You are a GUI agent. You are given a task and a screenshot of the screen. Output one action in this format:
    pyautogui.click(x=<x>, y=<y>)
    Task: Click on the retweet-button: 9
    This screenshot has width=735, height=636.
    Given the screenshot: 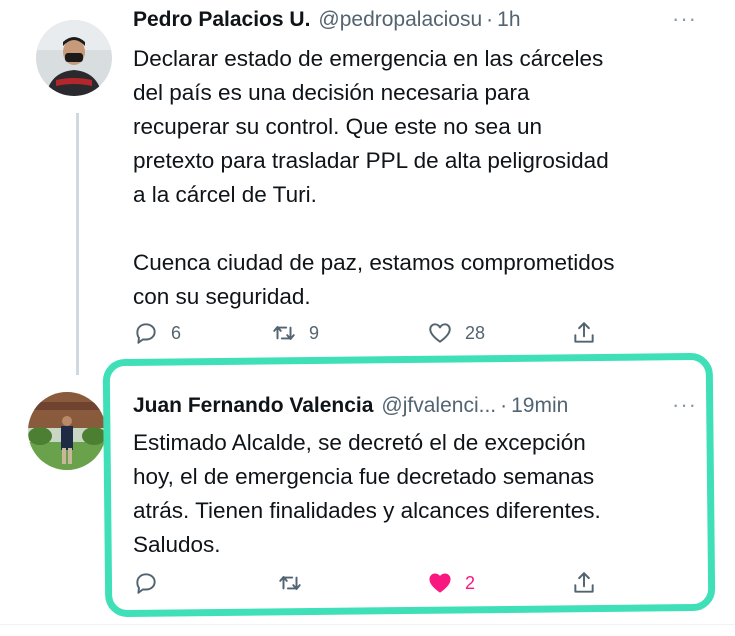 What is the action you would take?
    pyautogui.click(x=295, y=333)
    